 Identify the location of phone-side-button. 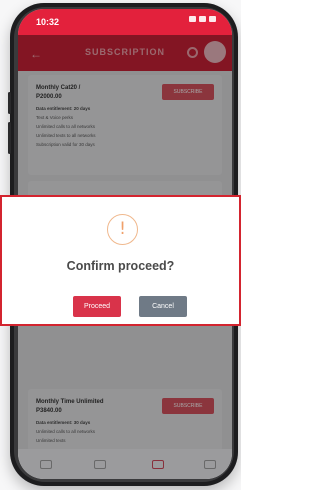
(9, 103).